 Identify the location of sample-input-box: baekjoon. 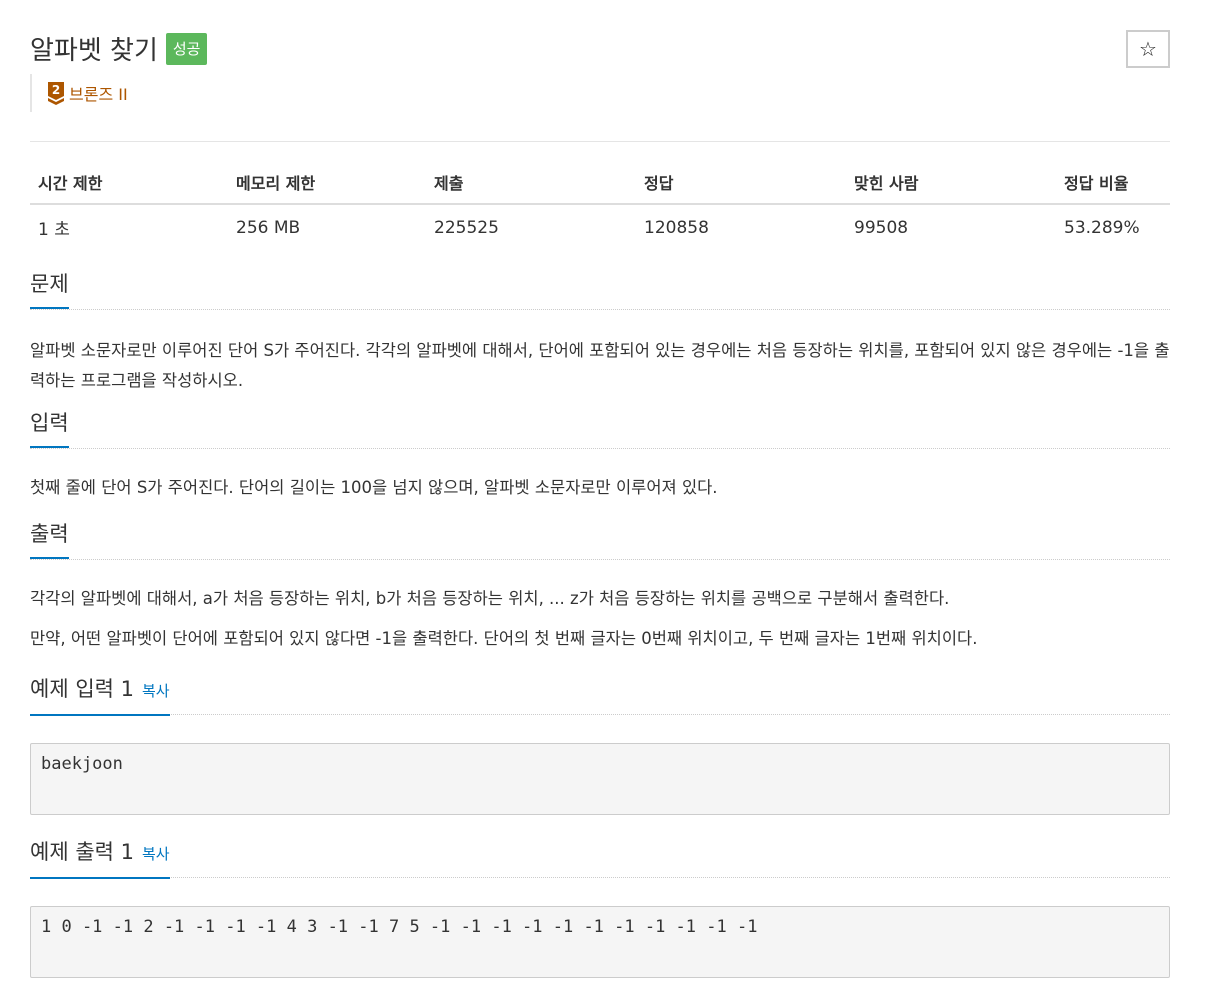
(600, 779).